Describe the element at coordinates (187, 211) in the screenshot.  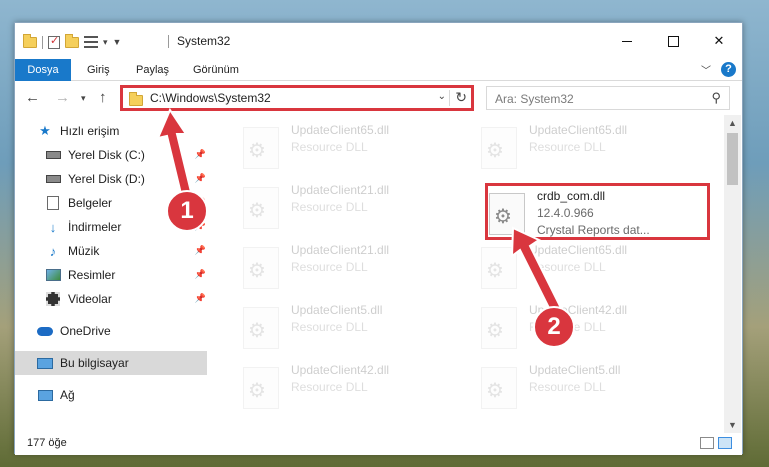
I see `step-badge-1: 1` at that location.